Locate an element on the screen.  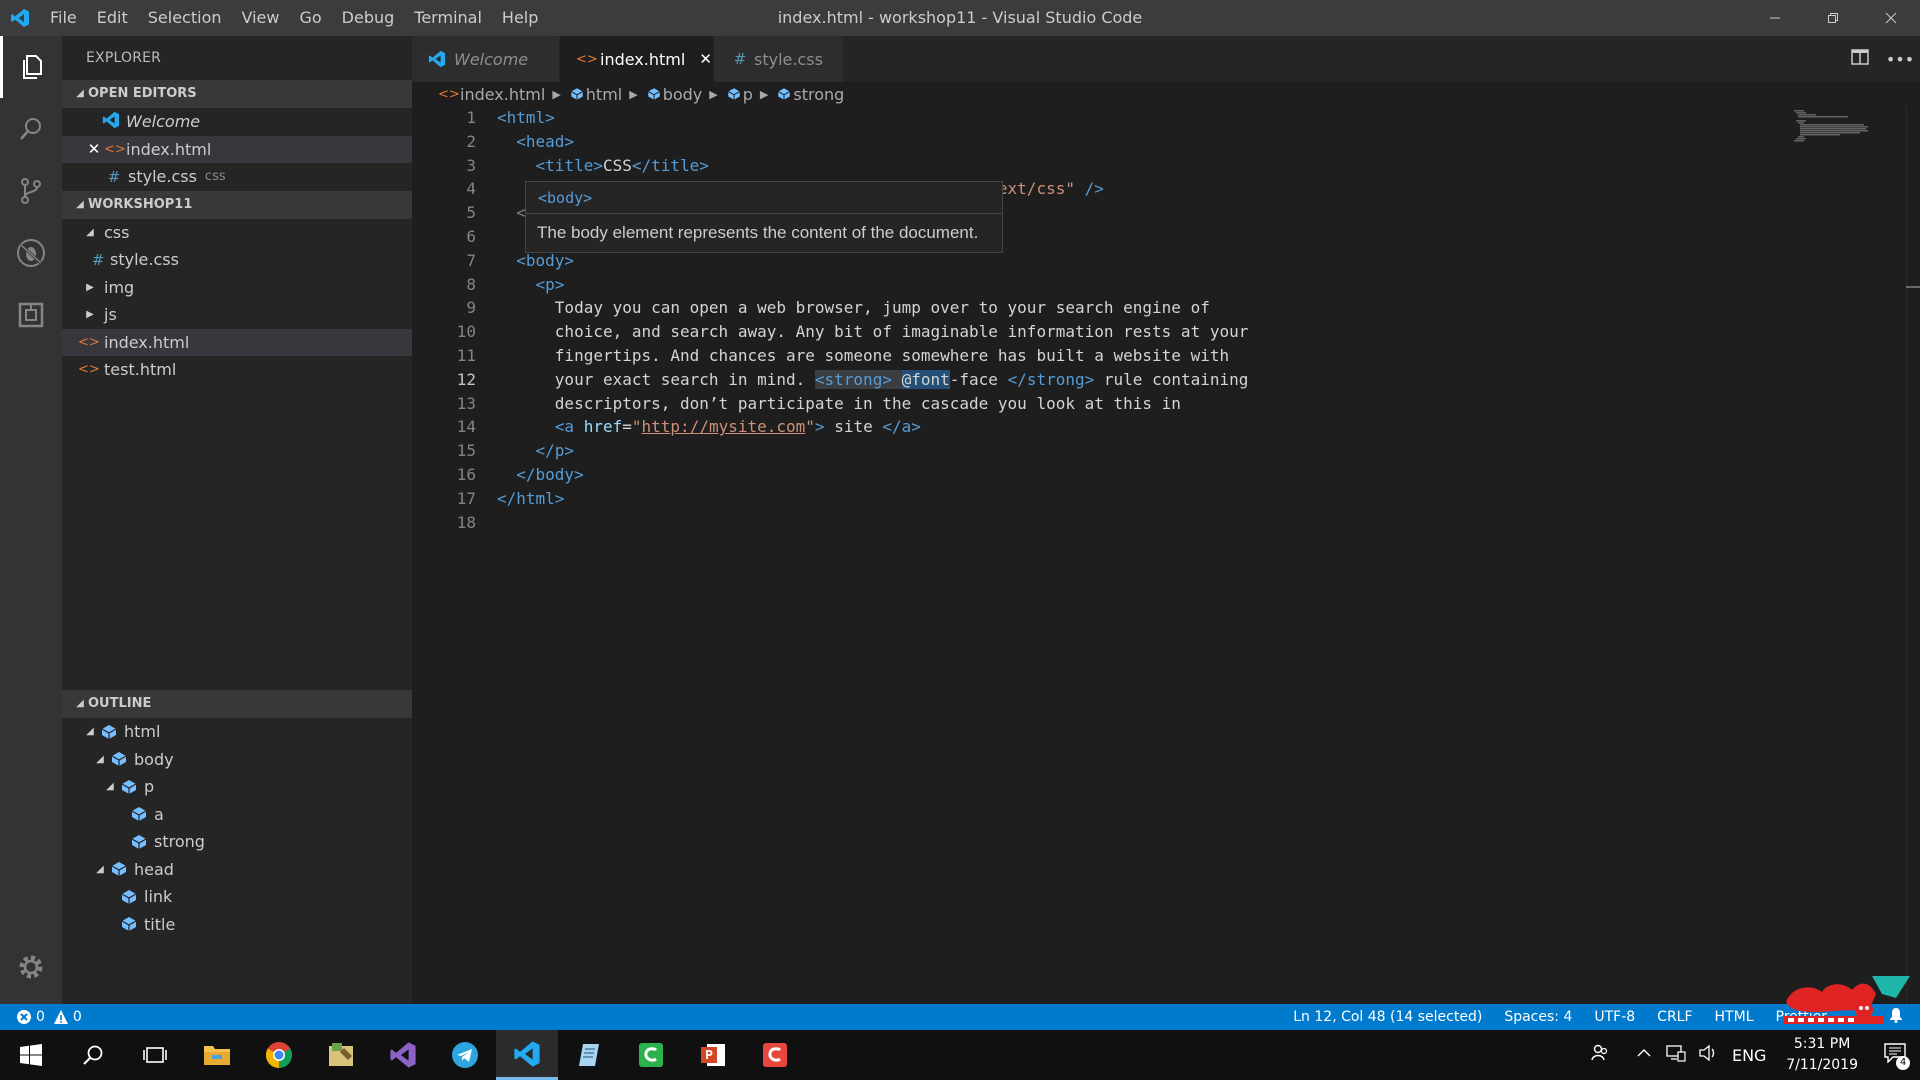
tab-welcome: Welcome is located at coordinates (486, 59).